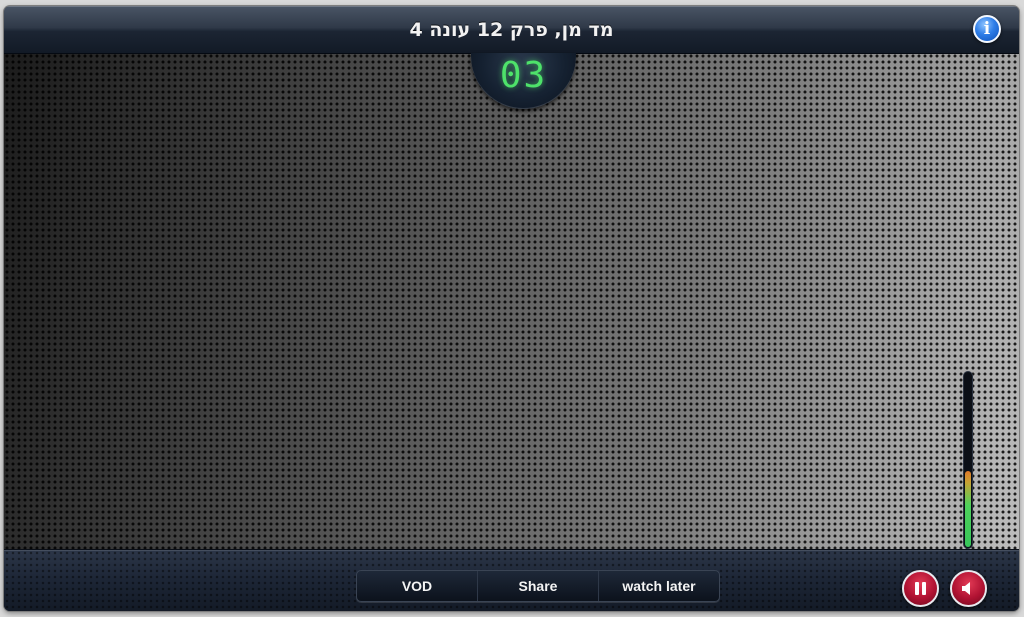 This screenshot has height=617, width=1024. Describe the element at coordinates (417, 586) in the screenshot. I see `vod-button: VOD` at that location.